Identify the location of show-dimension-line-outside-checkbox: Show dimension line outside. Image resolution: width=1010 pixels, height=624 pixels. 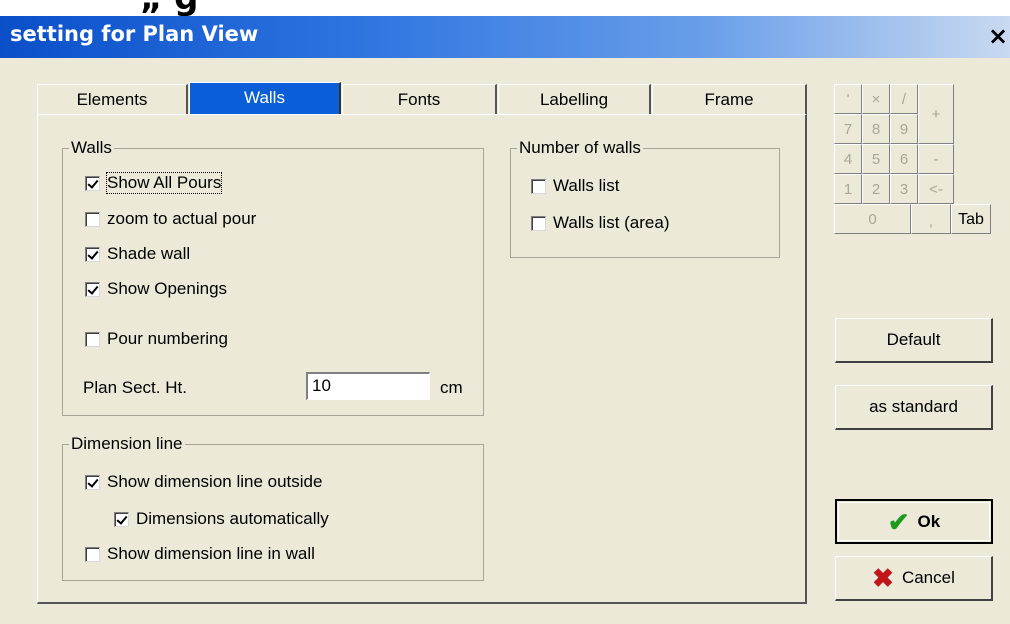
(203, 482).